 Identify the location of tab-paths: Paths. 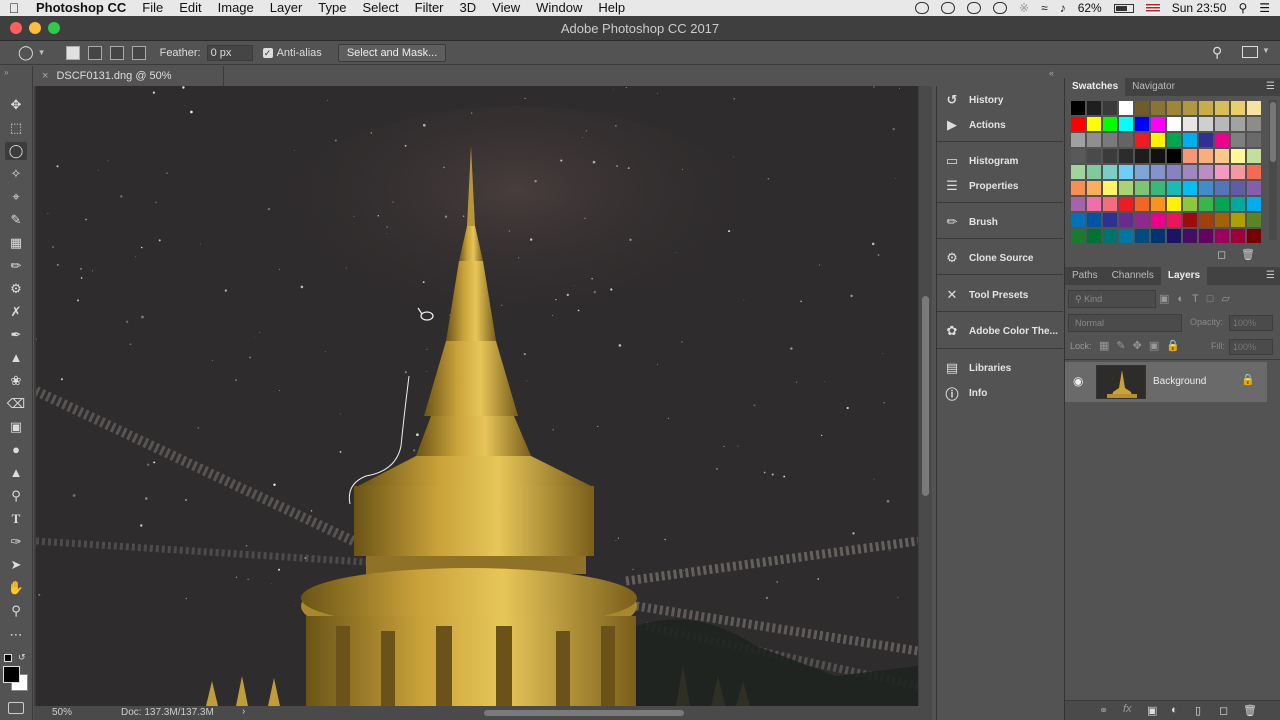
(1085, 276).